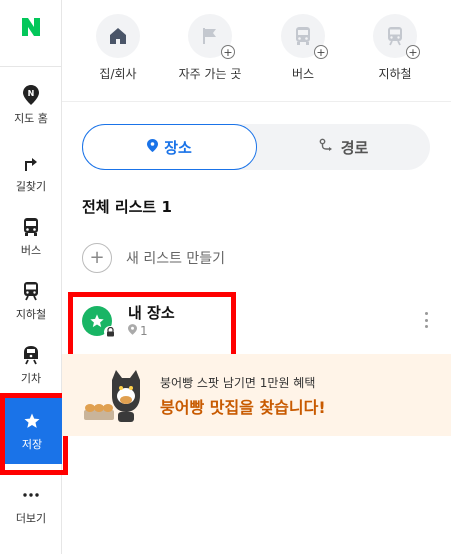 The width and height of the screenshot is (451, 554). I want to click on tab-label: 장소, so click(178, 147).